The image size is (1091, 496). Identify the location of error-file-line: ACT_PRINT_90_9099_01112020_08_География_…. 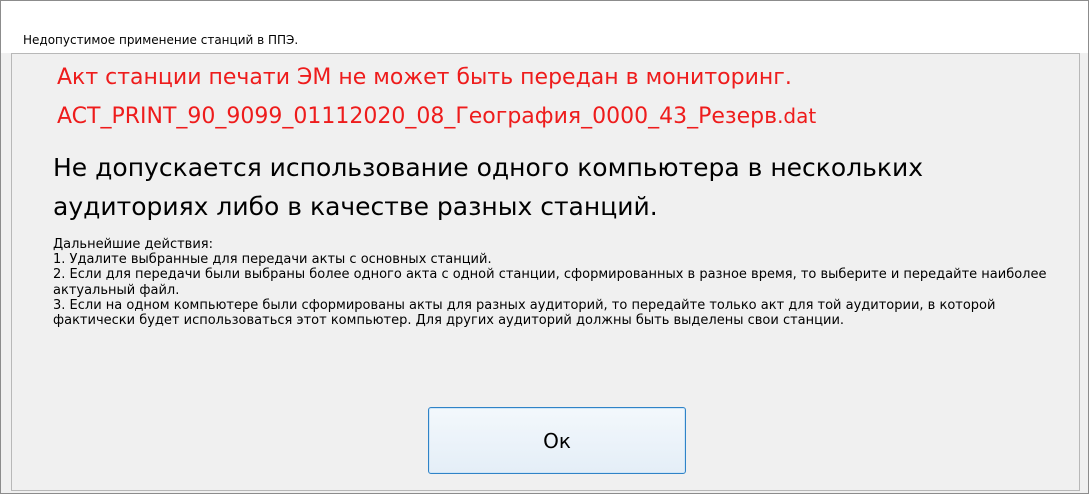
(436, 116).